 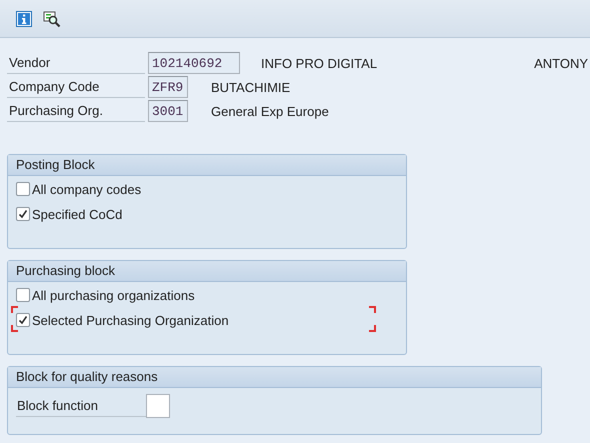 What do you see at coordinates (76, 111) in the screenshot?
I see `field-label: Purchasing Org.` at bounding box center [76, 111].